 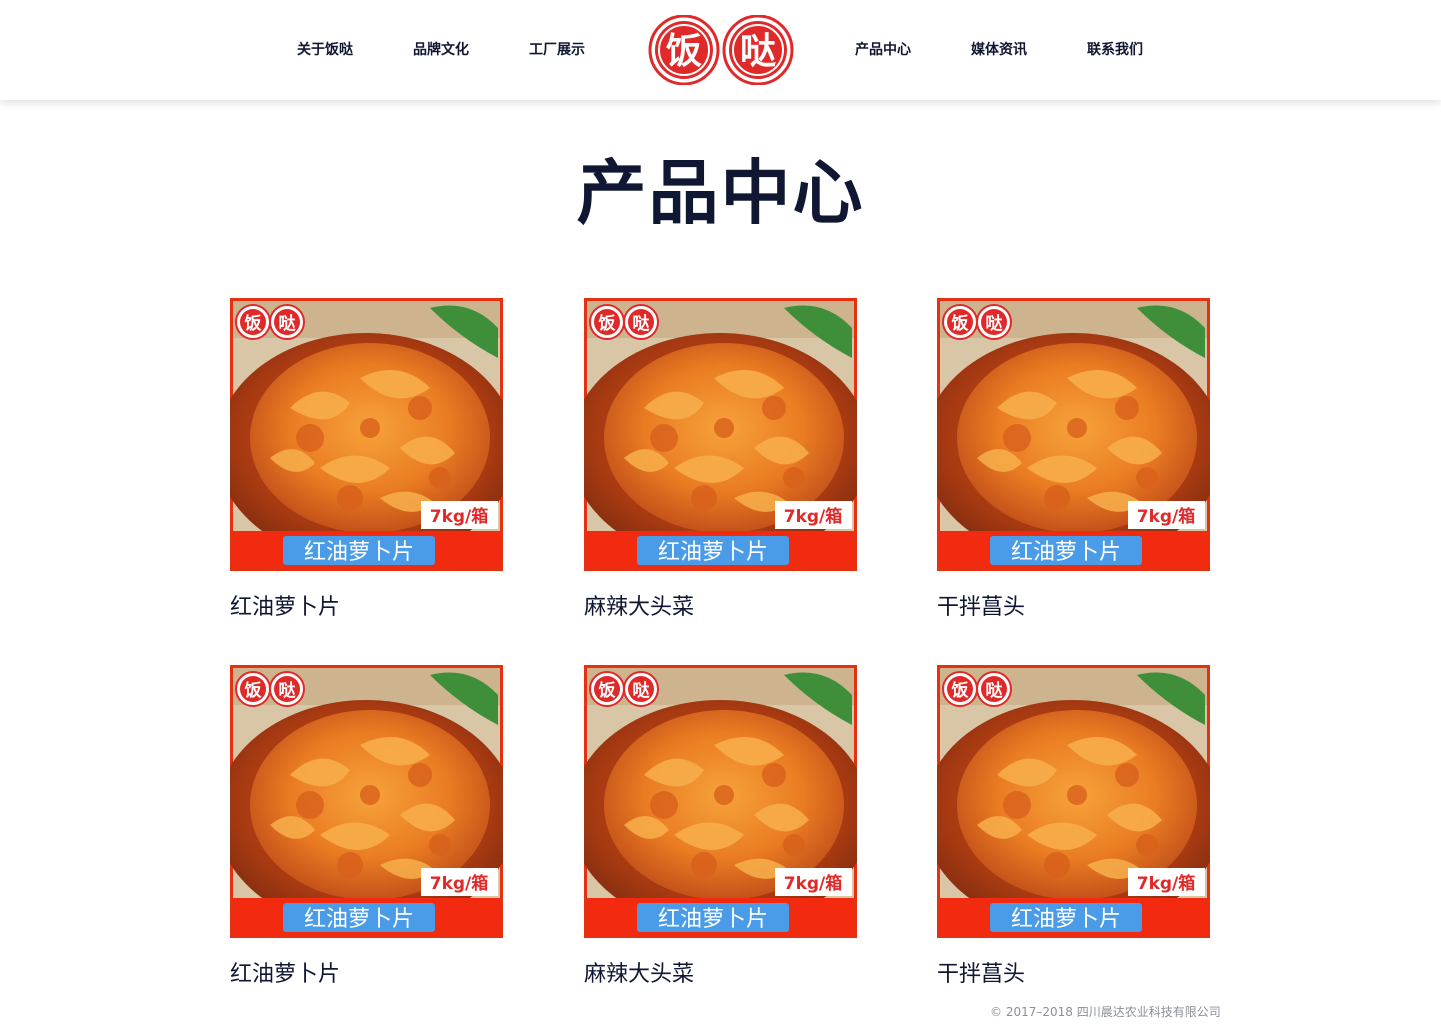 I want to click on brand-logo: 饭 哒, so click(x=721, y=50).